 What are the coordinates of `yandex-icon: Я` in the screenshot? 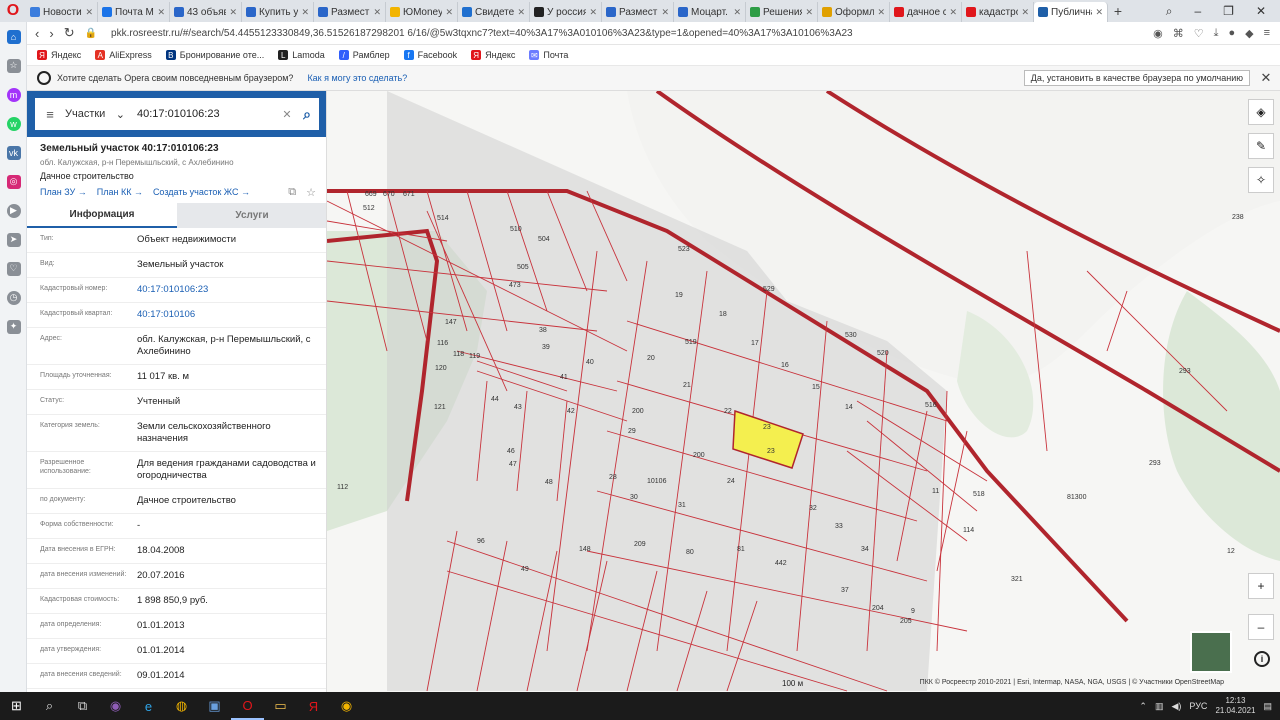 It's located at (313, 706).